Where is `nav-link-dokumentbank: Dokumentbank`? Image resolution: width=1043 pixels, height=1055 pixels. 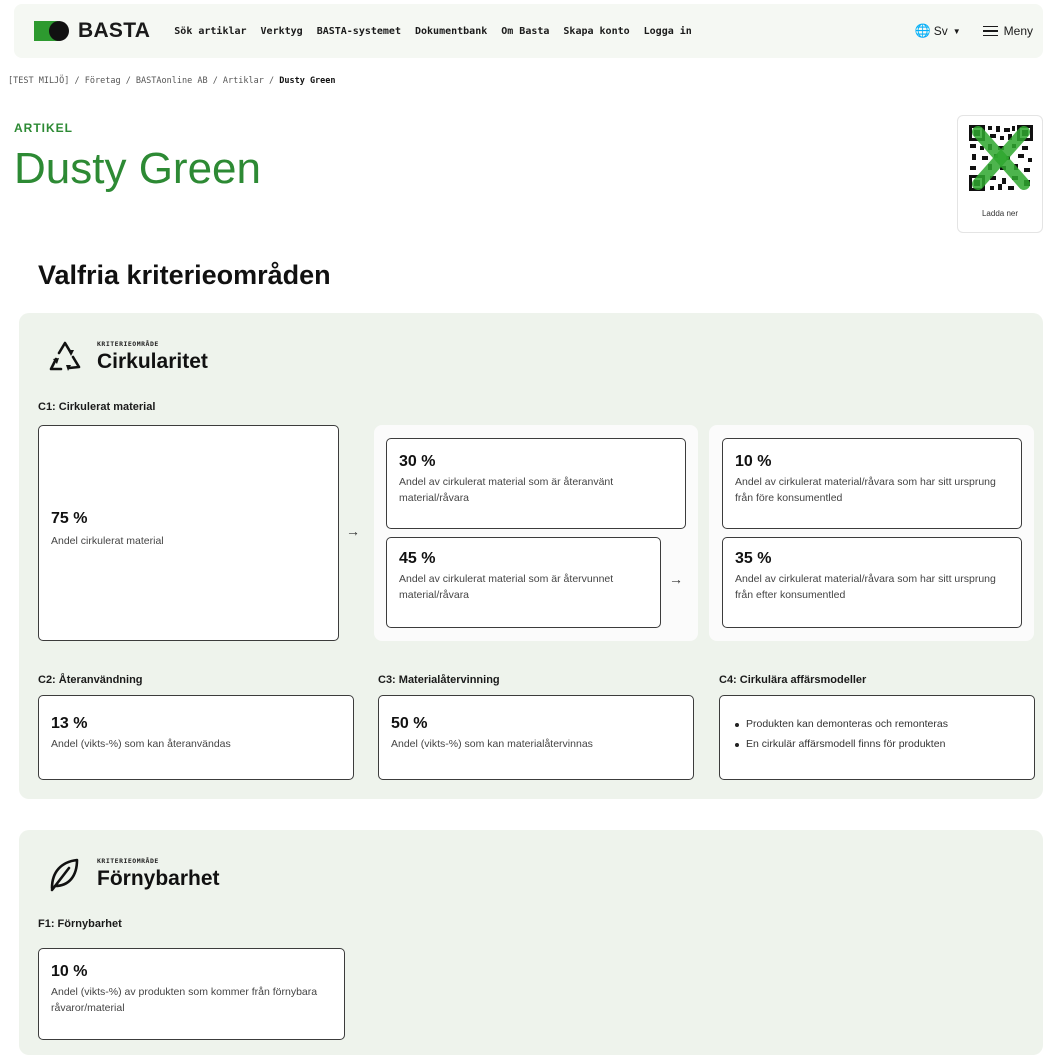
nav-link-dokumentbank: Dokumentbank is located at coordinates (451, 31).